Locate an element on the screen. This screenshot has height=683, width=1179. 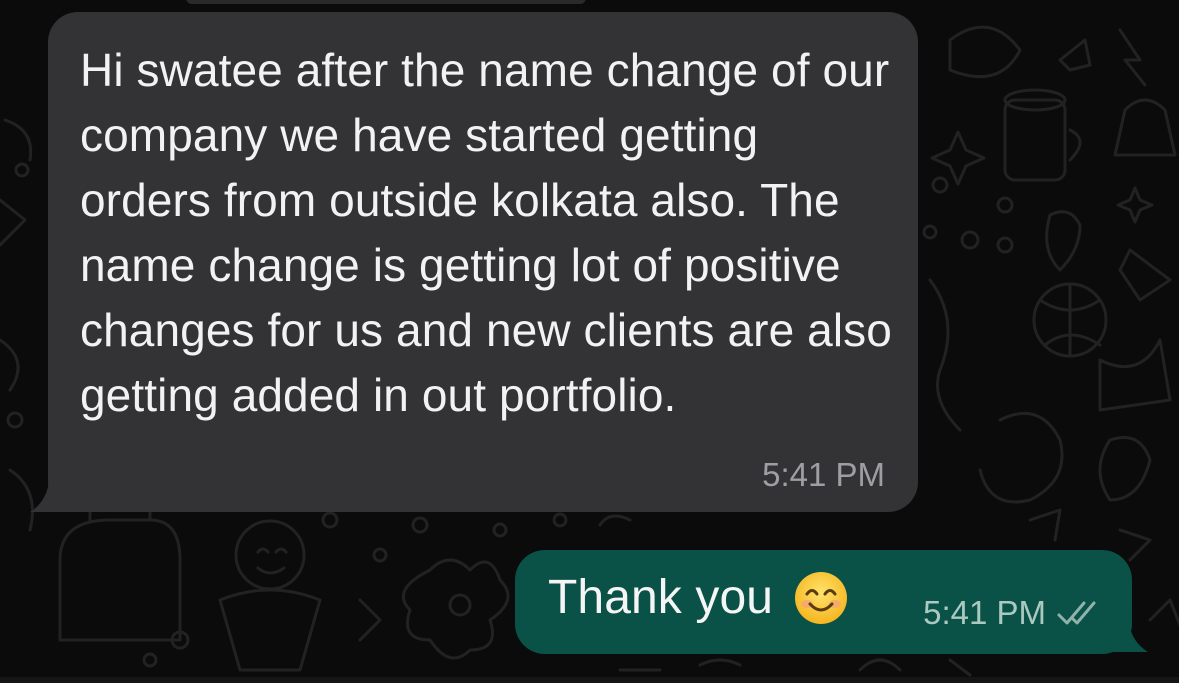
smiling-face-emoji-icon is located at coordinates (821, 598).